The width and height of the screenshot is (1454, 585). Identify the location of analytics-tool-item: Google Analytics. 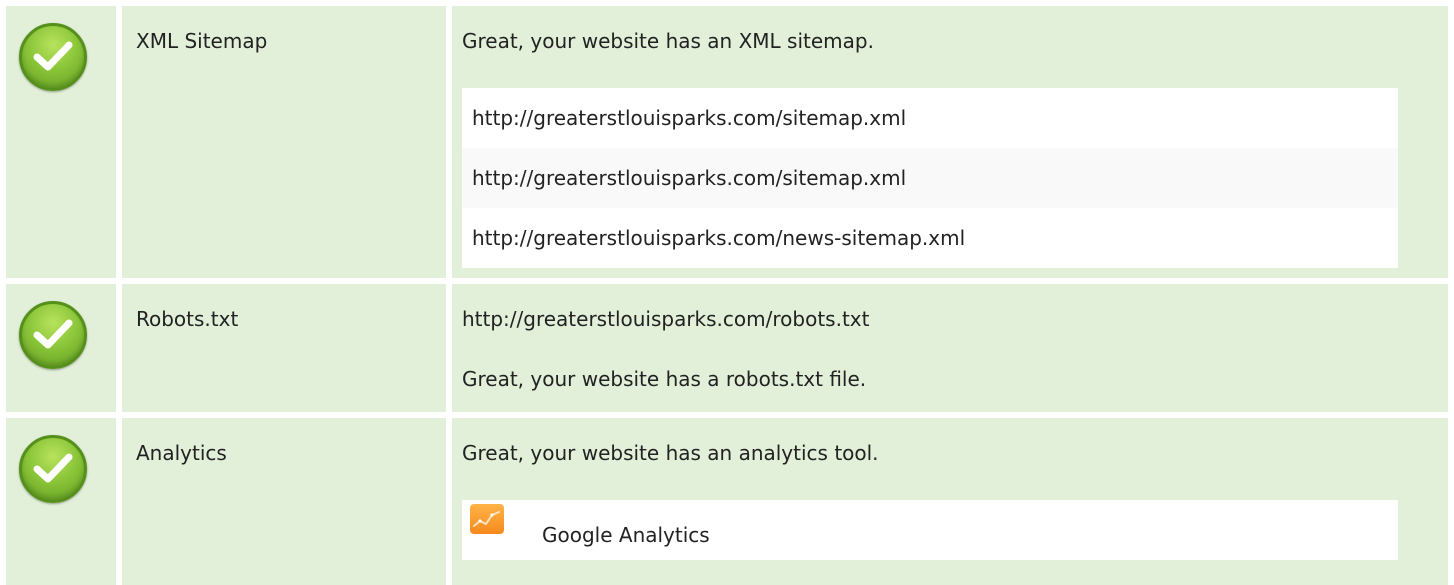
(930, 530).